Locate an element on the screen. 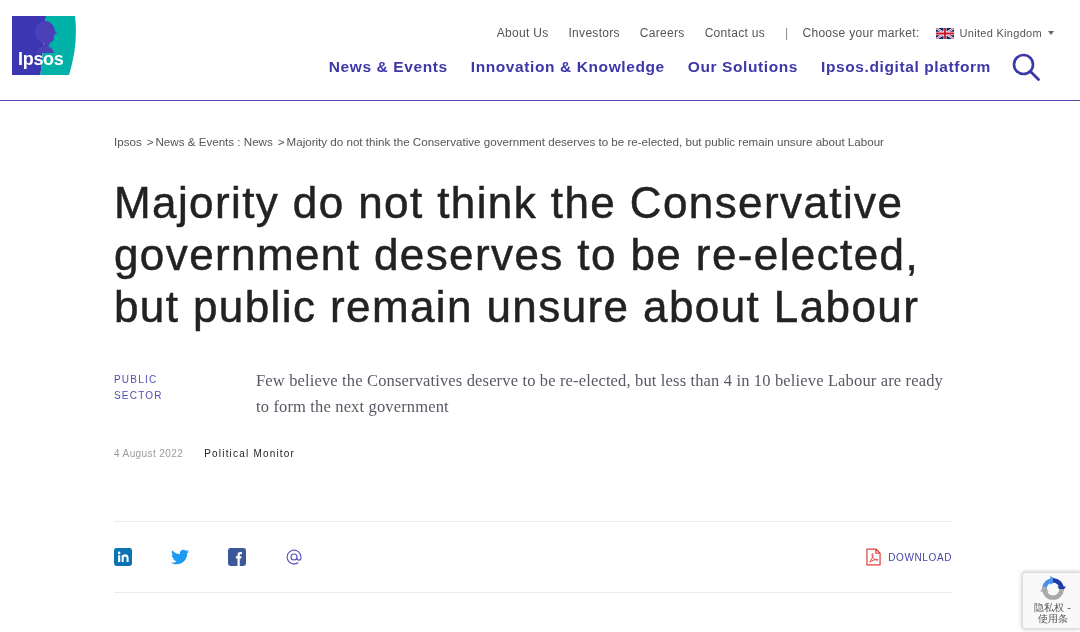  breadcrumb-link: Ipsos is located at coordinates (128, 141).